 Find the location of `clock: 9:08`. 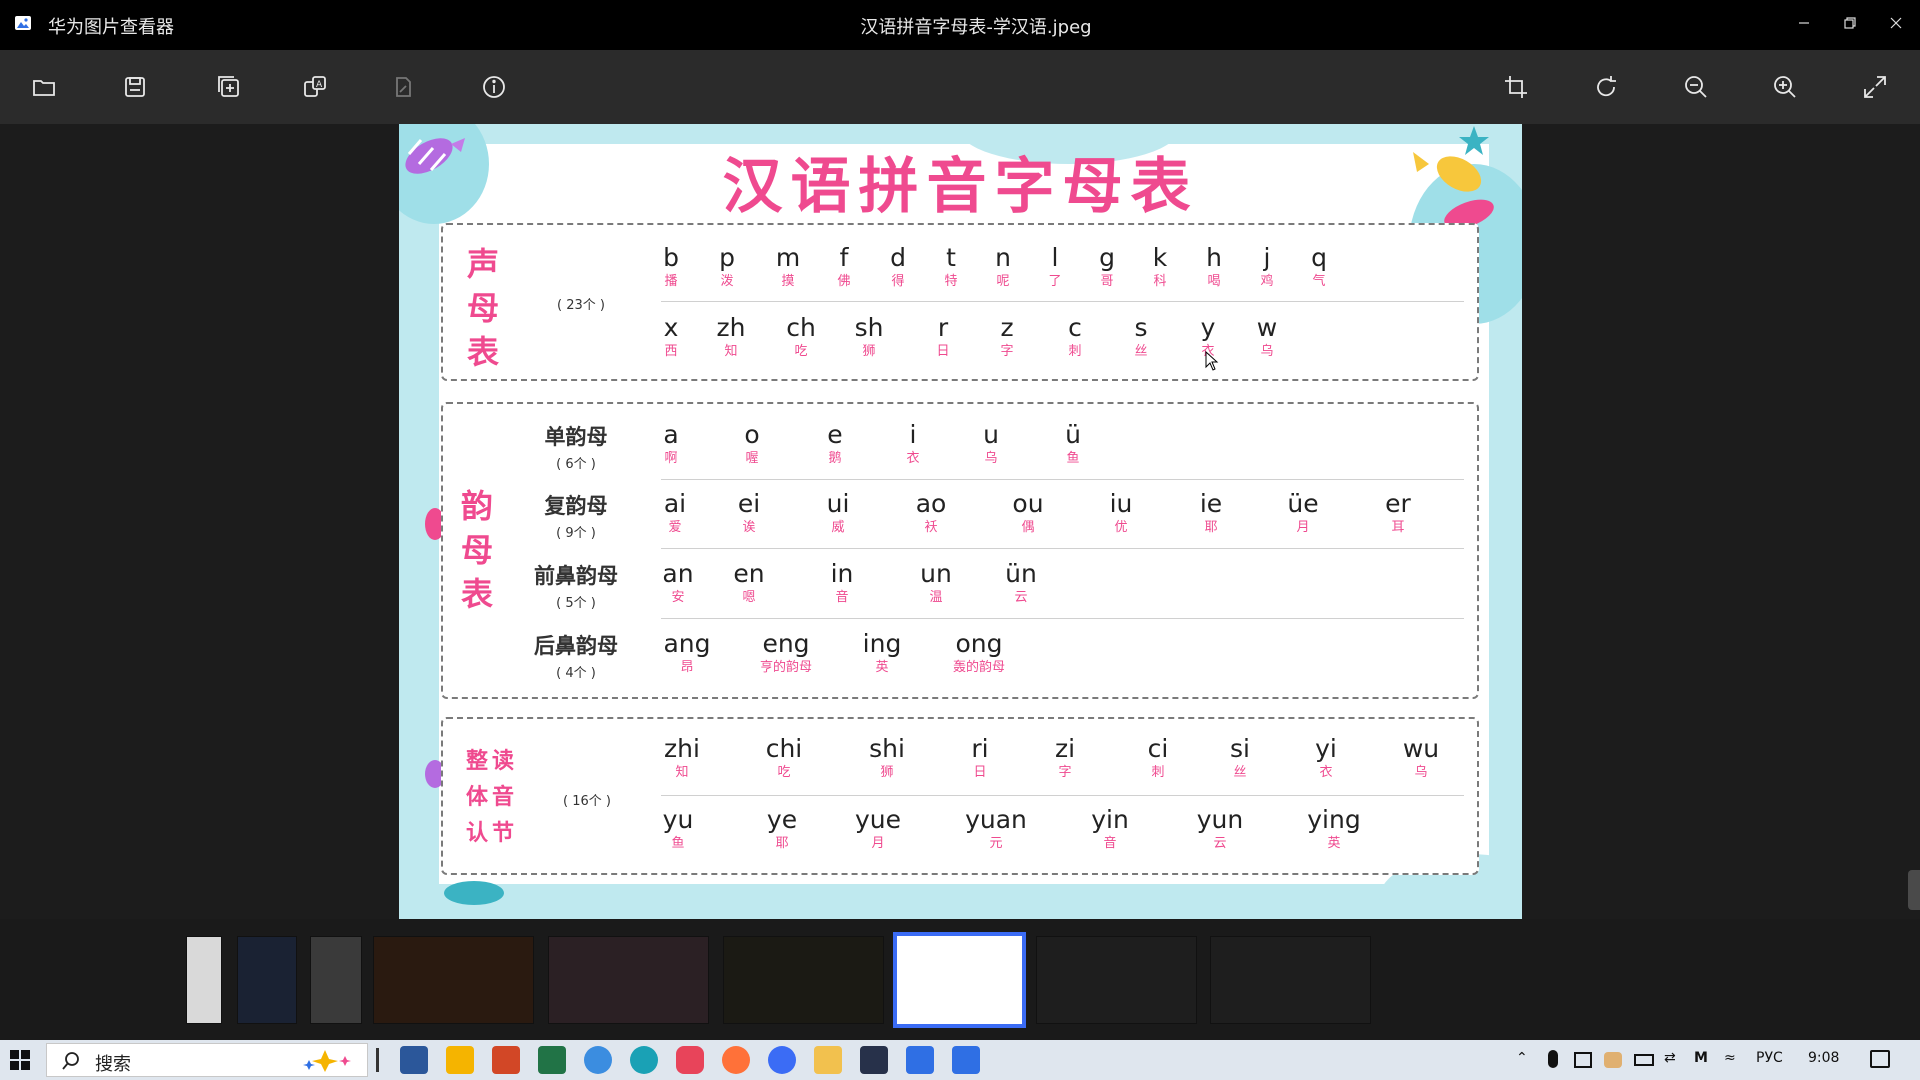

clock: 9:08 is located at coordinates (1823, 1058).